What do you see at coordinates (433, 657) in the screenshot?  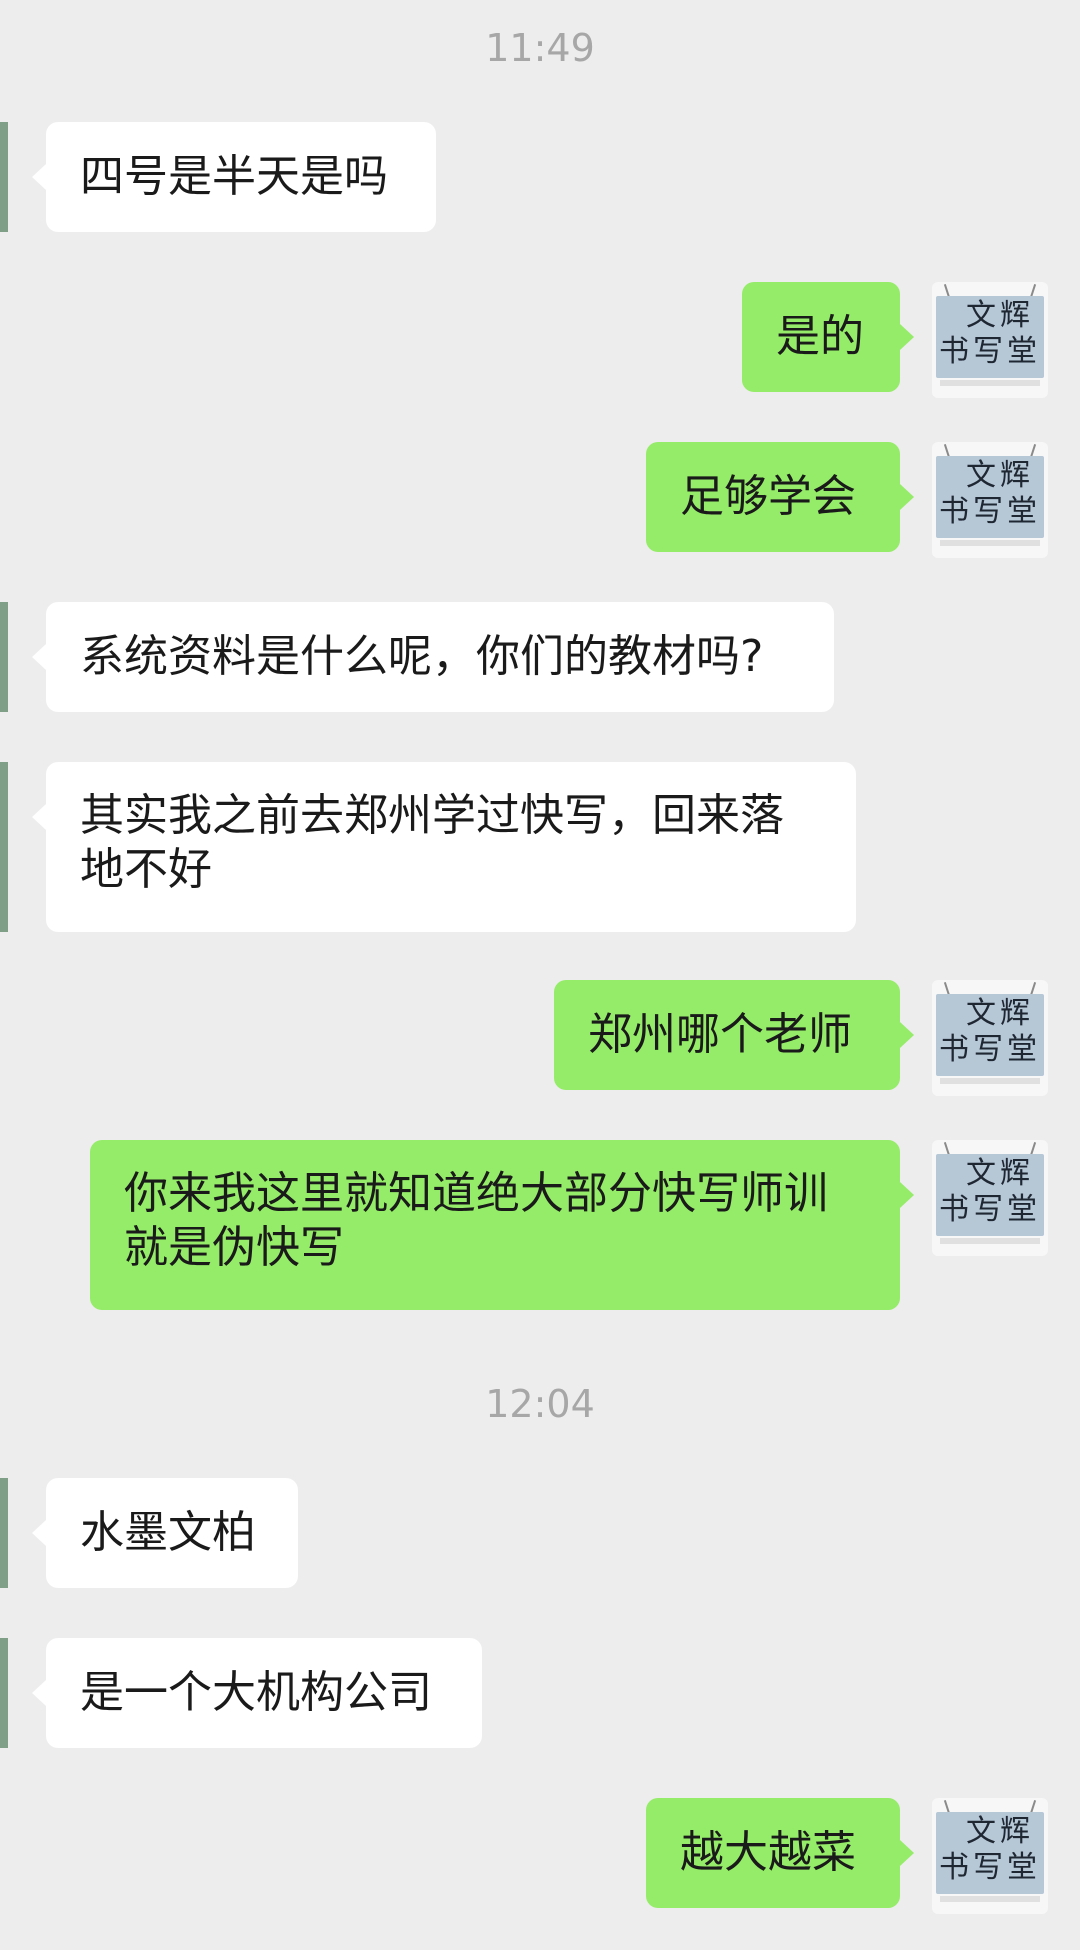 I see `message-bubble-incoming: 系统资料是什么呢，你们的教材吗?` at bounding box center [433, 657].